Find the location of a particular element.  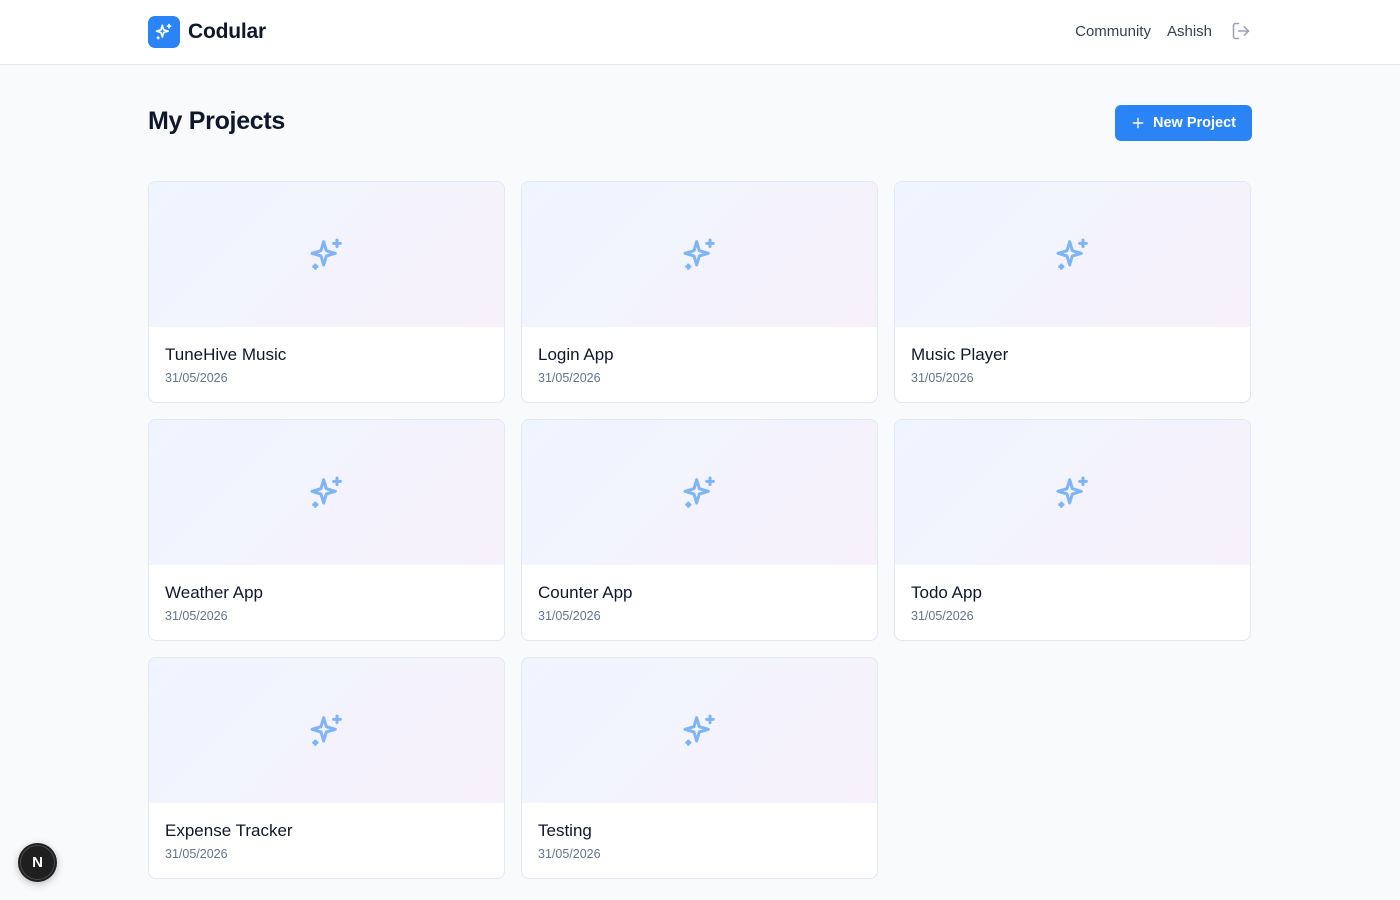

project-card-body: TuneHive Music 31/05/2026 is located at coordinates (326, 356).